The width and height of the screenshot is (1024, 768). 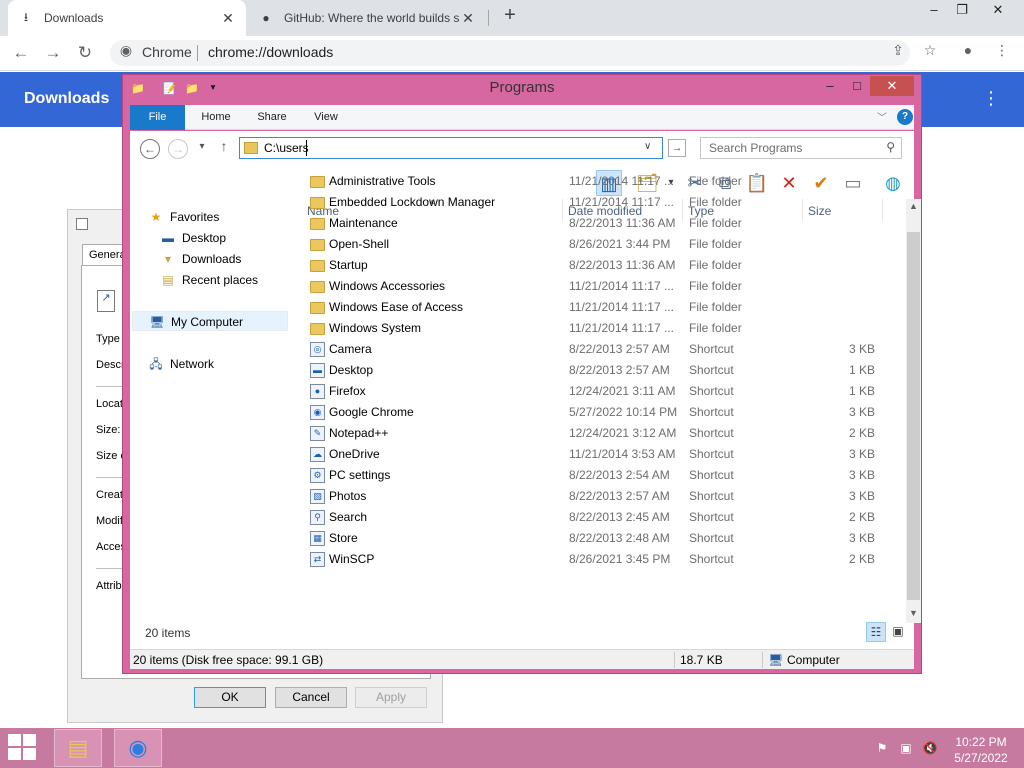 What do you see at coordinates (110, 477) in the screenshot?
I see `divider` at bounding box center [110, 477].